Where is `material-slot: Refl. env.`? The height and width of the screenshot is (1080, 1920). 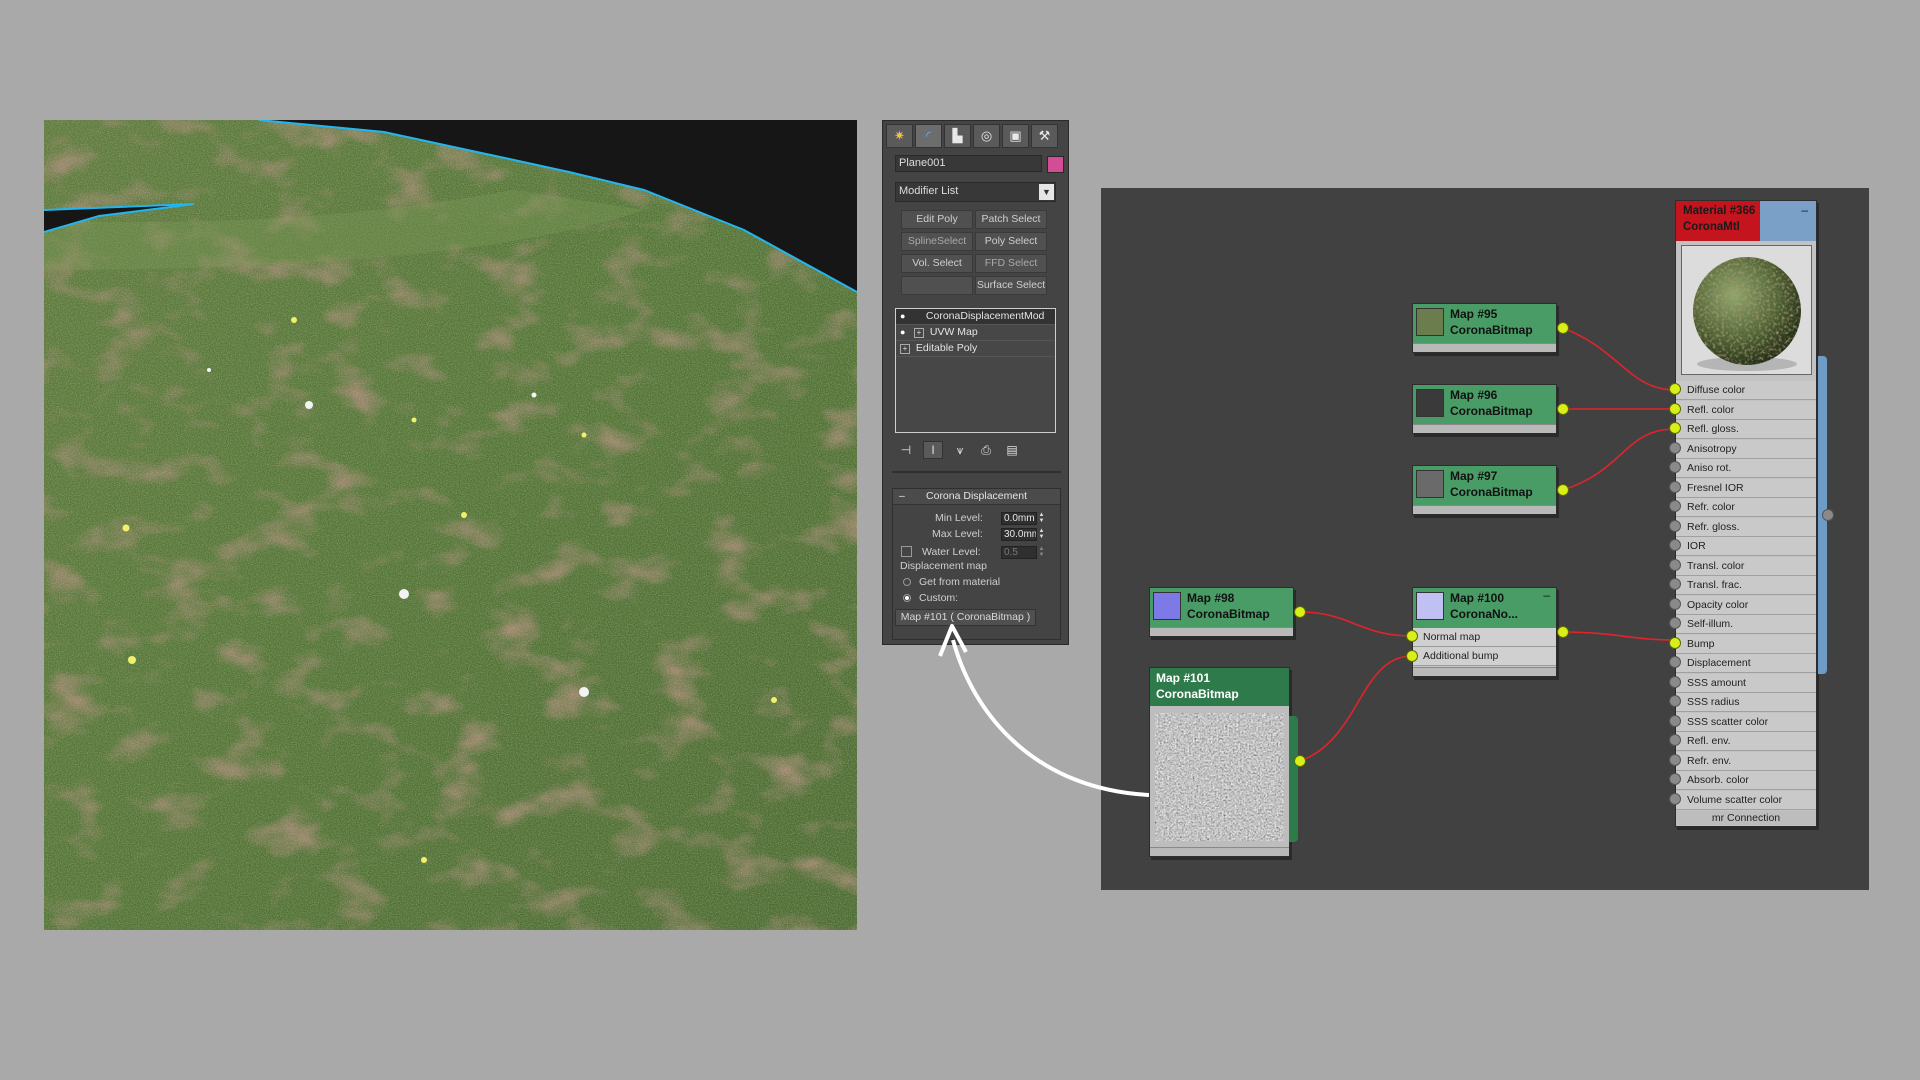 material-slot: Refl. env. is located at coordinates (1746, 741).